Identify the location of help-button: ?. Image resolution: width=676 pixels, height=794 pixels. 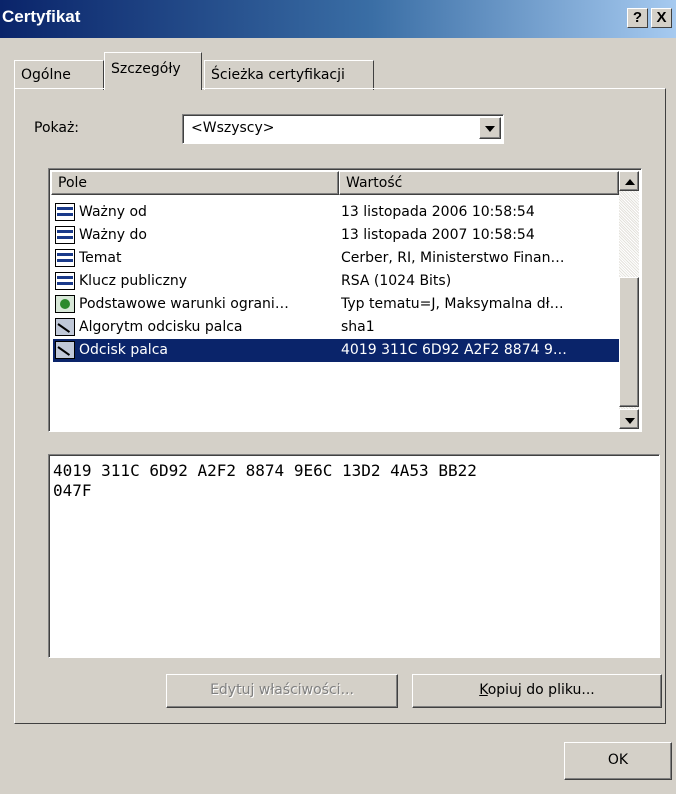
(637, 18).